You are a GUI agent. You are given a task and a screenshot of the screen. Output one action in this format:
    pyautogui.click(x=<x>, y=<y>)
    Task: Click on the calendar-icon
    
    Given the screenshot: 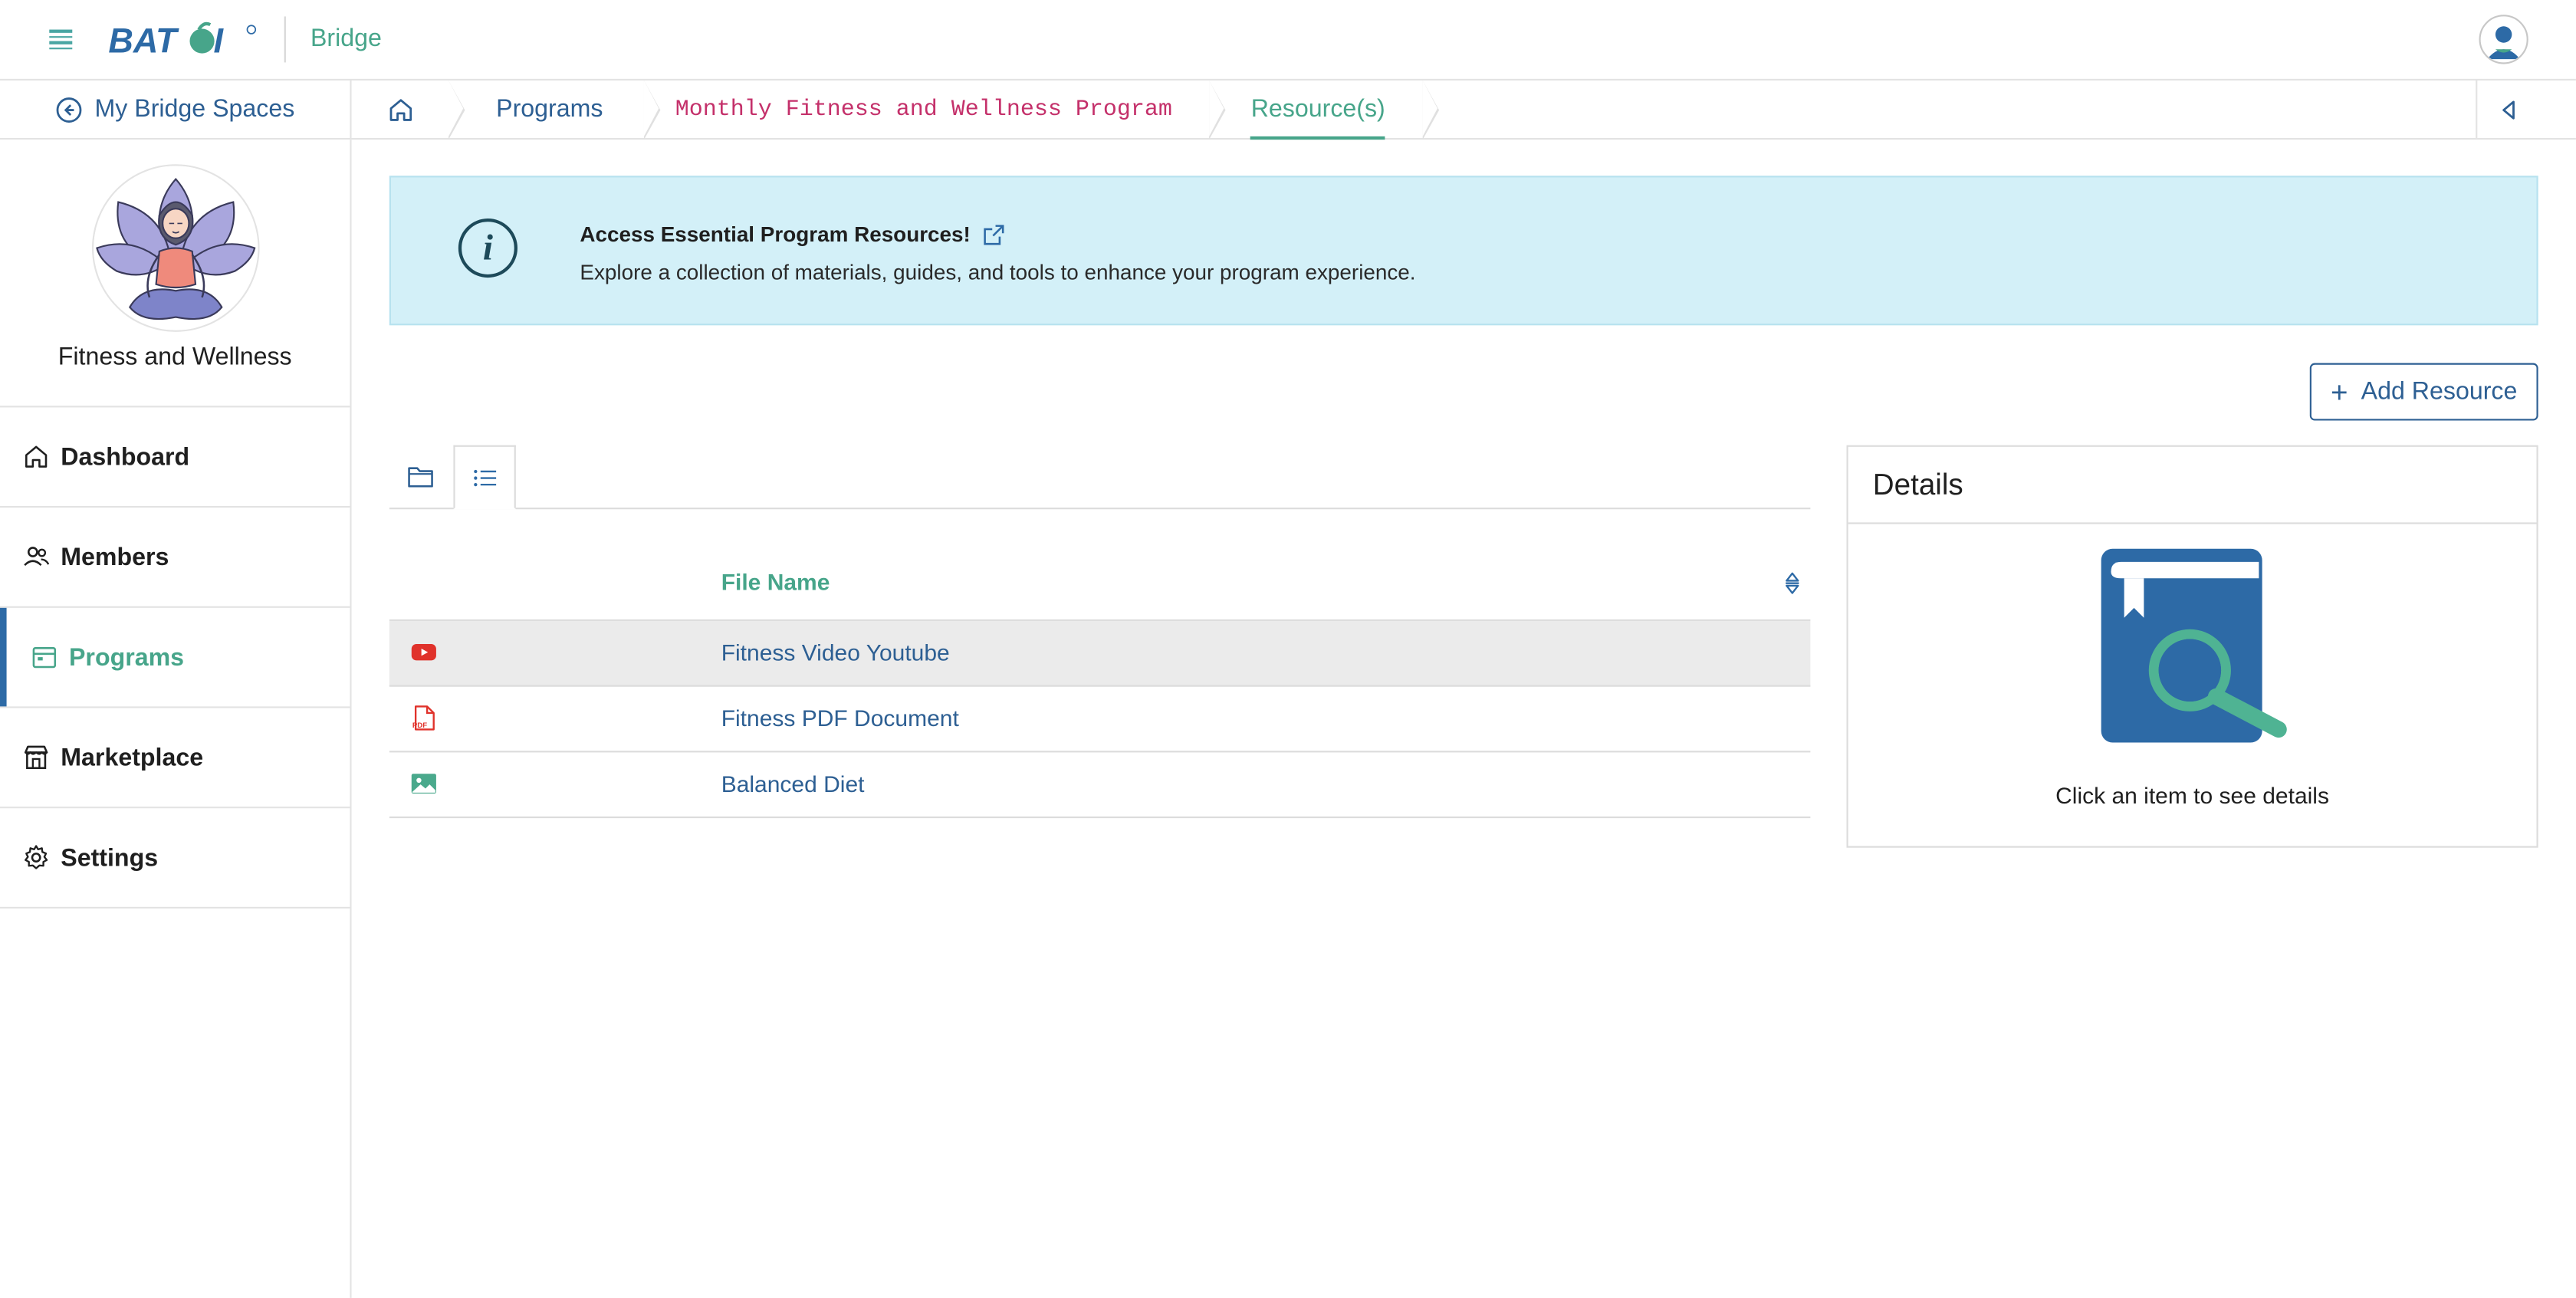 What is the action you would take?
    pyautogui.click(x=44, y=658)
    